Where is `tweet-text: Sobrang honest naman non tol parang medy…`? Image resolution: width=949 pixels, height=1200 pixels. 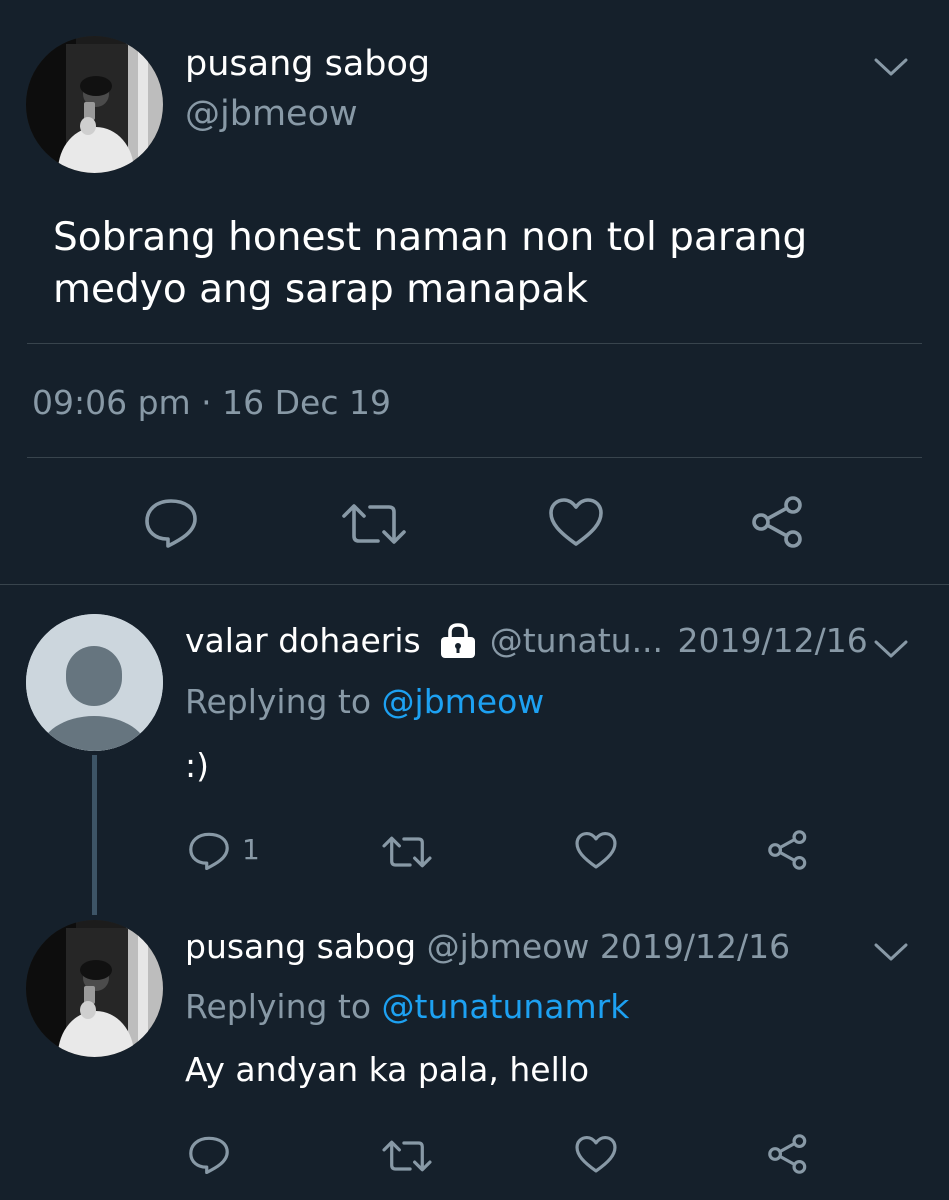
tweet-text: Sobrang honest naman non tol parang medy… is located at coordinates (430, 263).